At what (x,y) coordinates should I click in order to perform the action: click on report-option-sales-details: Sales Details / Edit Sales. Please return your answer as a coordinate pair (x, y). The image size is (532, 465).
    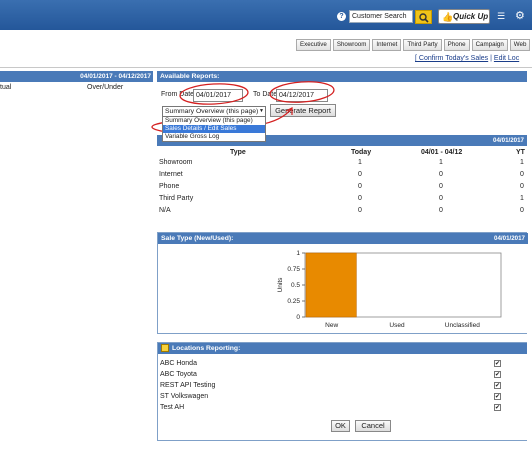
    Looking at the image, I should click on (214, 129).